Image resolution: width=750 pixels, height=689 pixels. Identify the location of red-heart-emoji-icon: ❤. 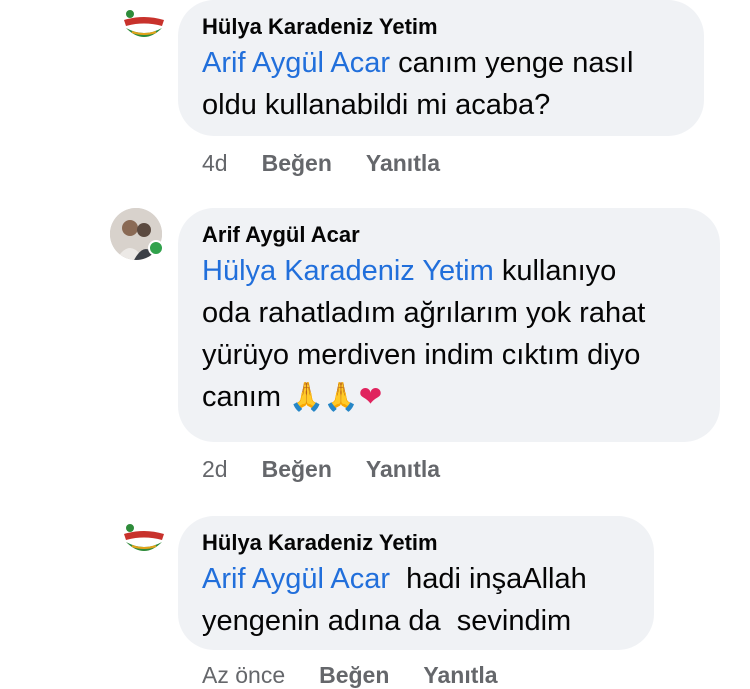
(370, 396).